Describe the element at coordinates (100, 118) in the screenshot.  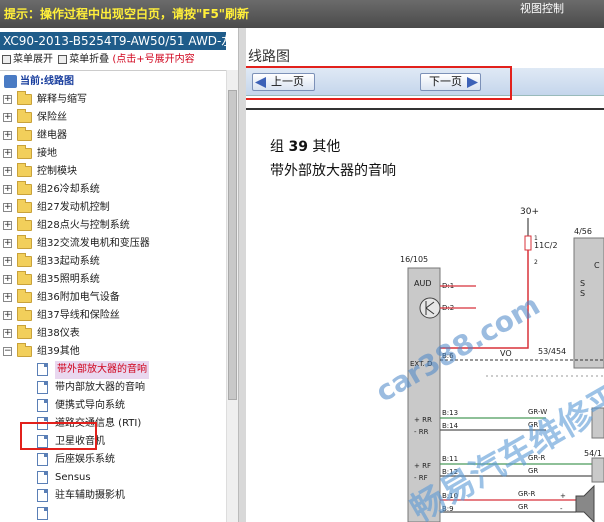
I see `tree-item: + 保险丝` at that location.